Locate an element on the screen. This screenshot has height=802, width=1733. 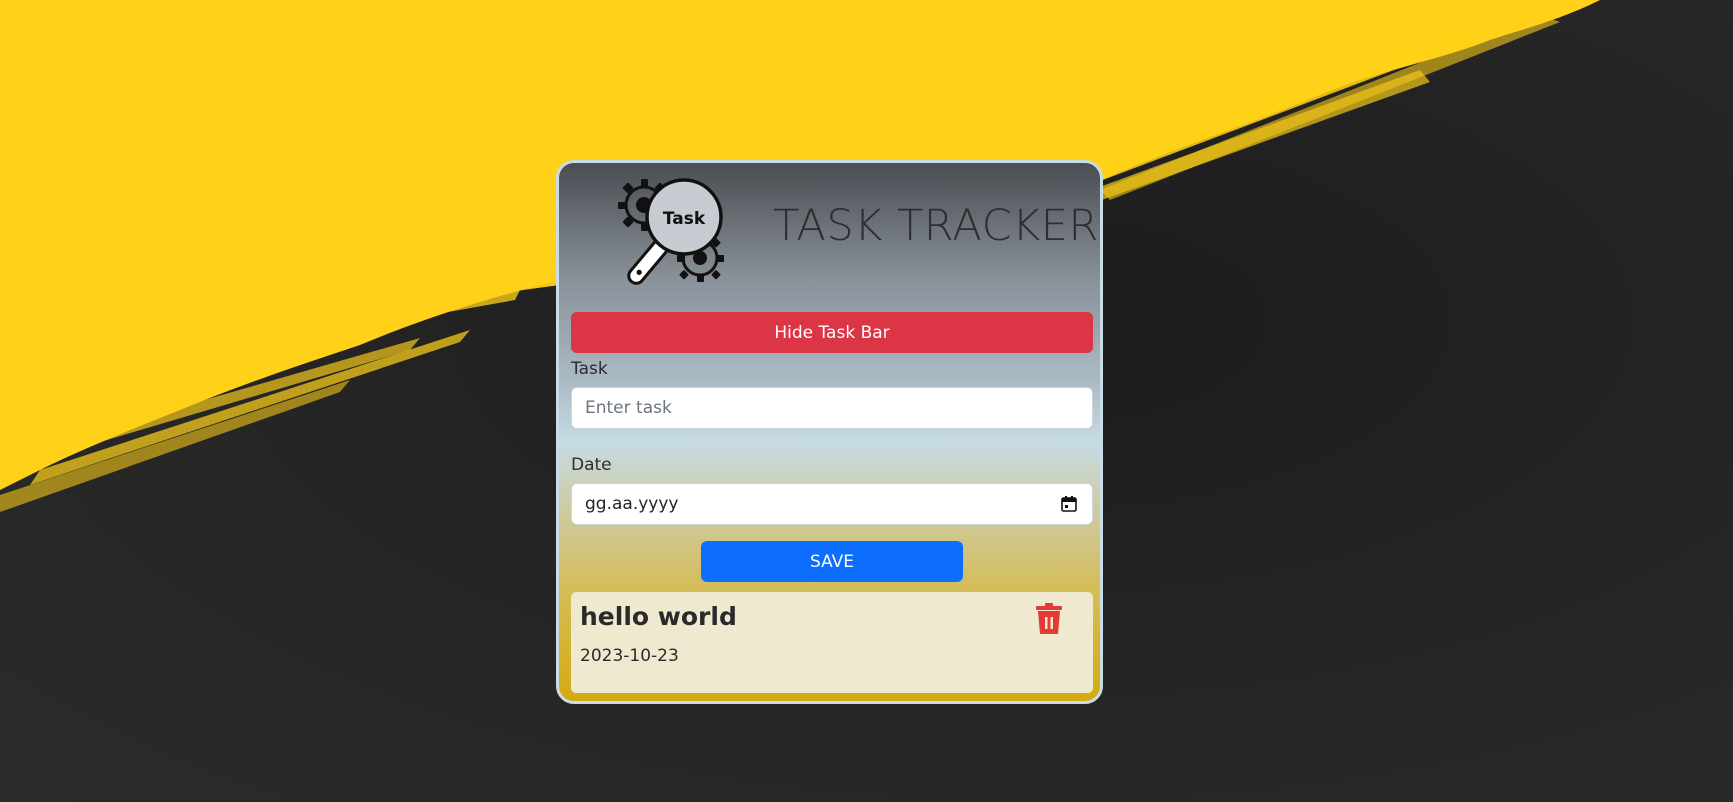
task-item: hello world 2023-10-23 is located at coordinates (832, 642).